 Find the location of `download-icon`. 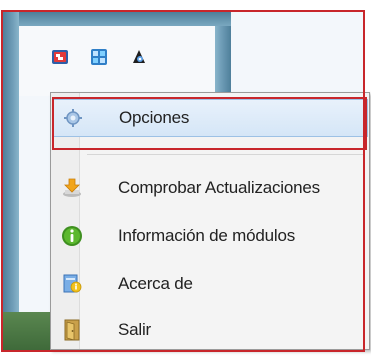

download-icon is located at coordinates (72, 188).